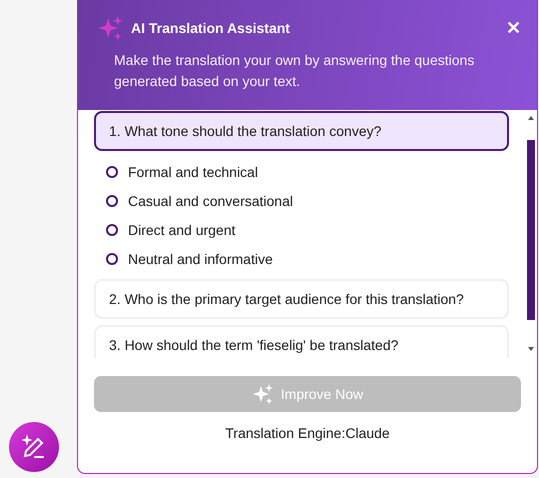 This screenshot has width=539, height=478. I want to click on question-item: 3. How should the term 'fieselig' be translated?, so click(301, 341).